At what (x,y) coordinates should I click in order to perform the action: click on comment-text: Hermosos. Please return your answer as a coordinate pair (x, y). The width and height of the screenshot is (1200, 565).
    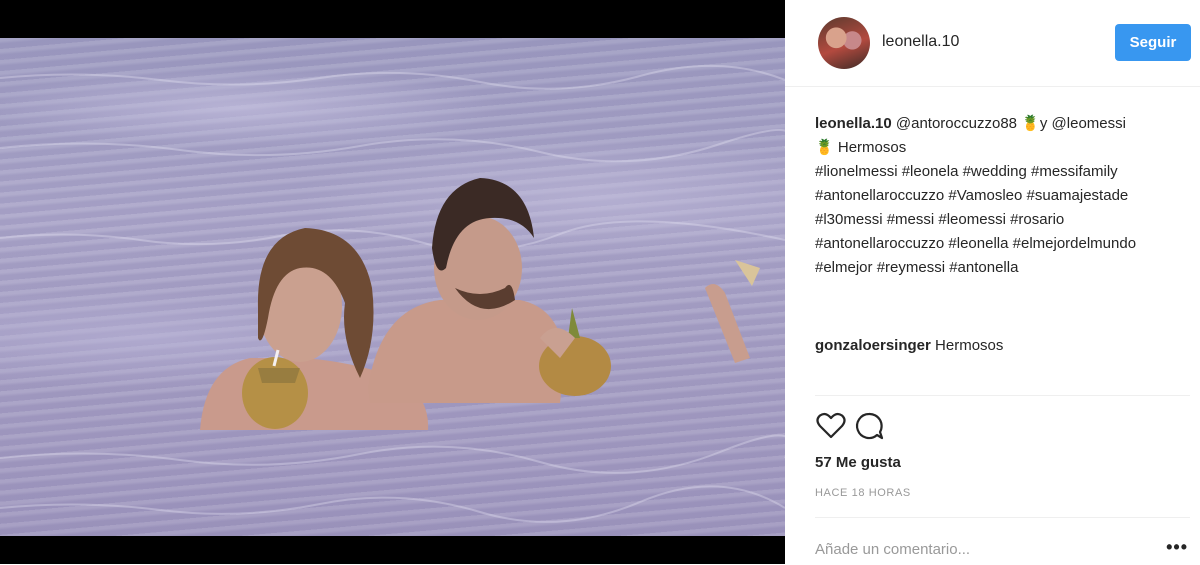
    Looking at the image, I should click on (967, 345).